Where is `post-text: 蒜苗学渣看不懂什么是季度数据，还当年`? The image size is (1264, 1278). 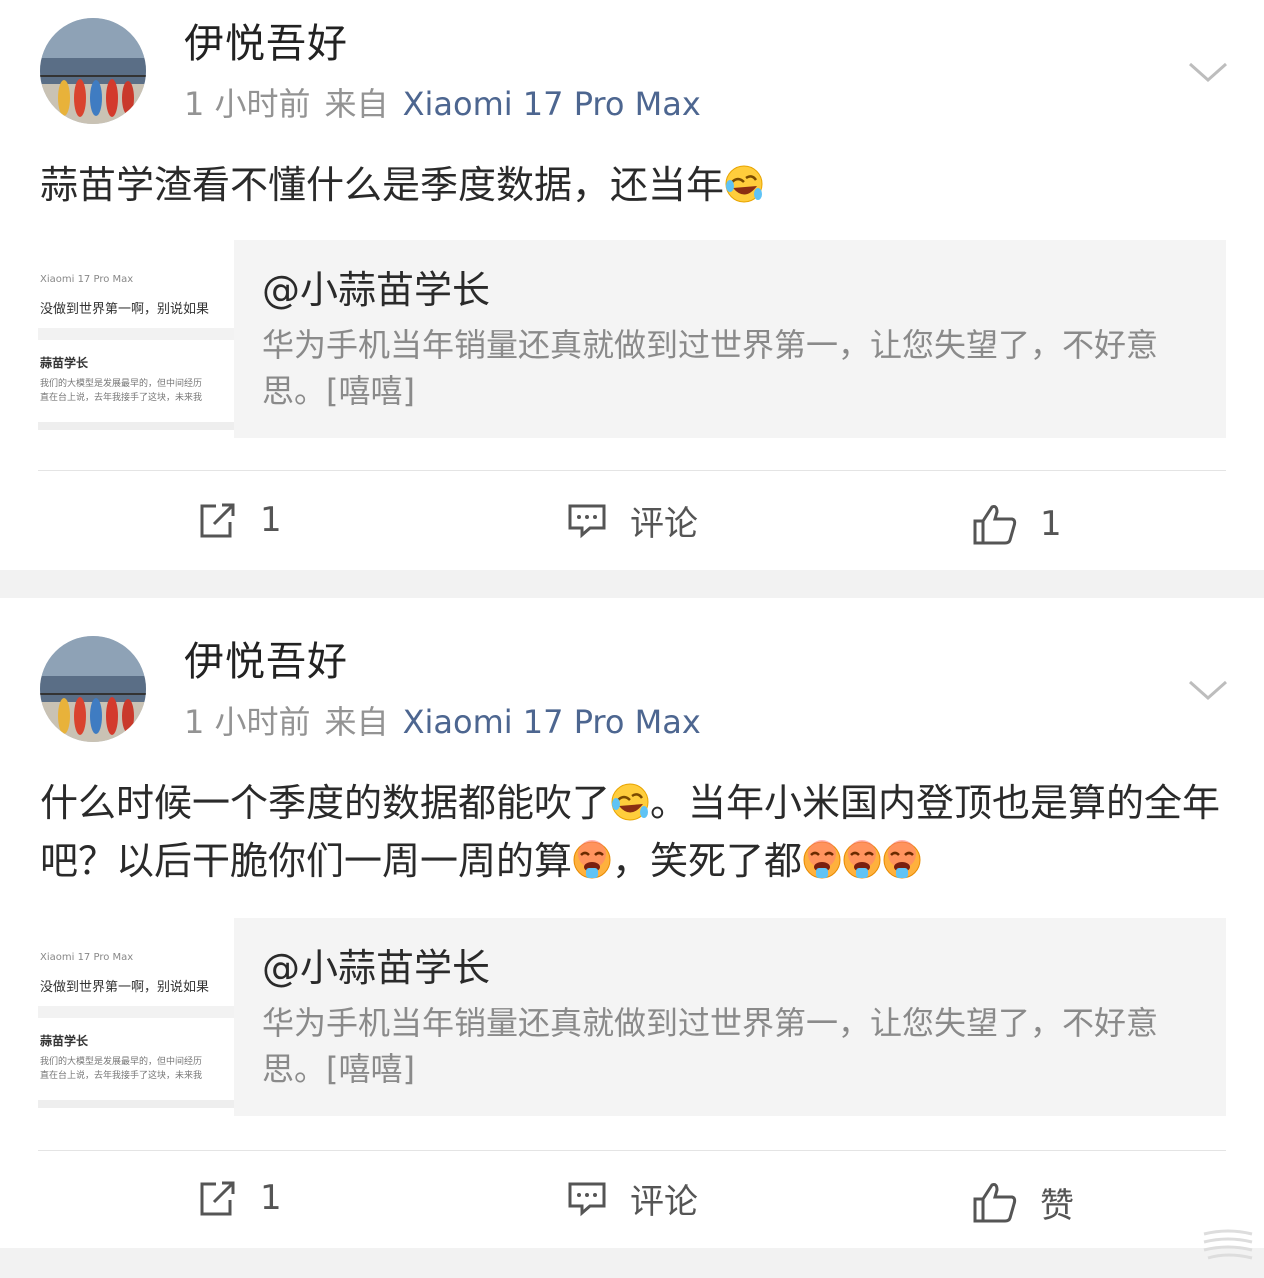
post-text: 蒜苗学渣看不懂什么是季度数据，还当年 is located at coordinates (635, 185).